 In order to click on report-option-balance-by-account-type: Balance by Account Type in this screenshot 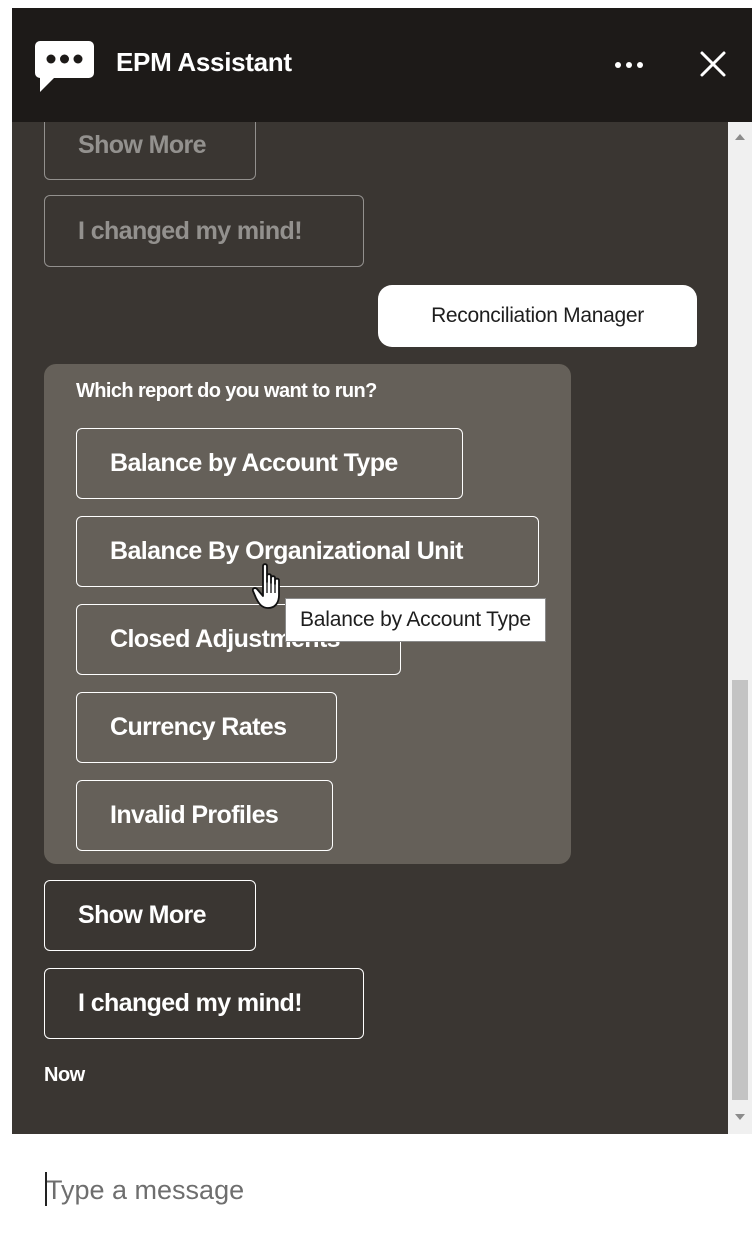, I will do `click(269, 463)`.